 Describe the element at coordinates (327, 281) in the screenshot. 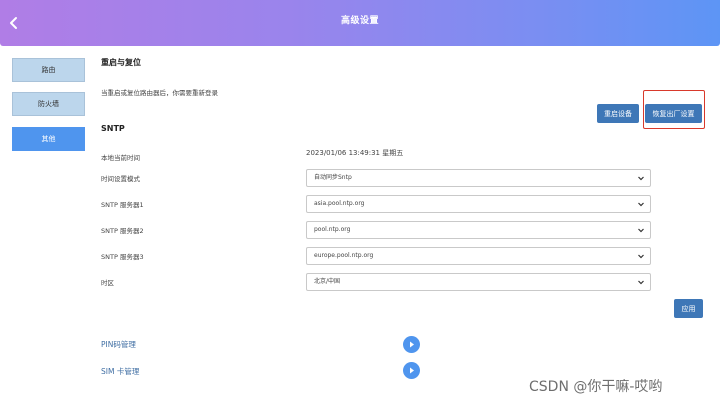

I see `timezone-value: 北京/中国` at that location.